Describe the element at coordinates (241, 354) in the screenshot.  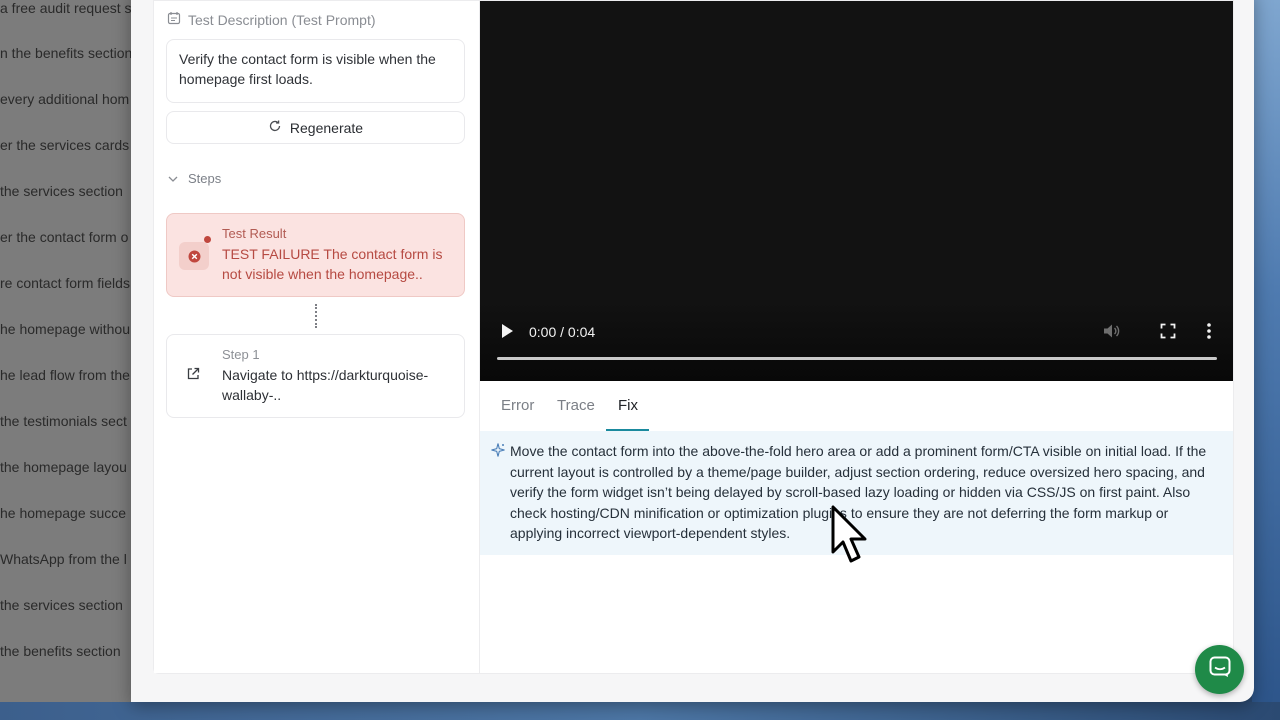
I see `step-label: Step 1` at that location.